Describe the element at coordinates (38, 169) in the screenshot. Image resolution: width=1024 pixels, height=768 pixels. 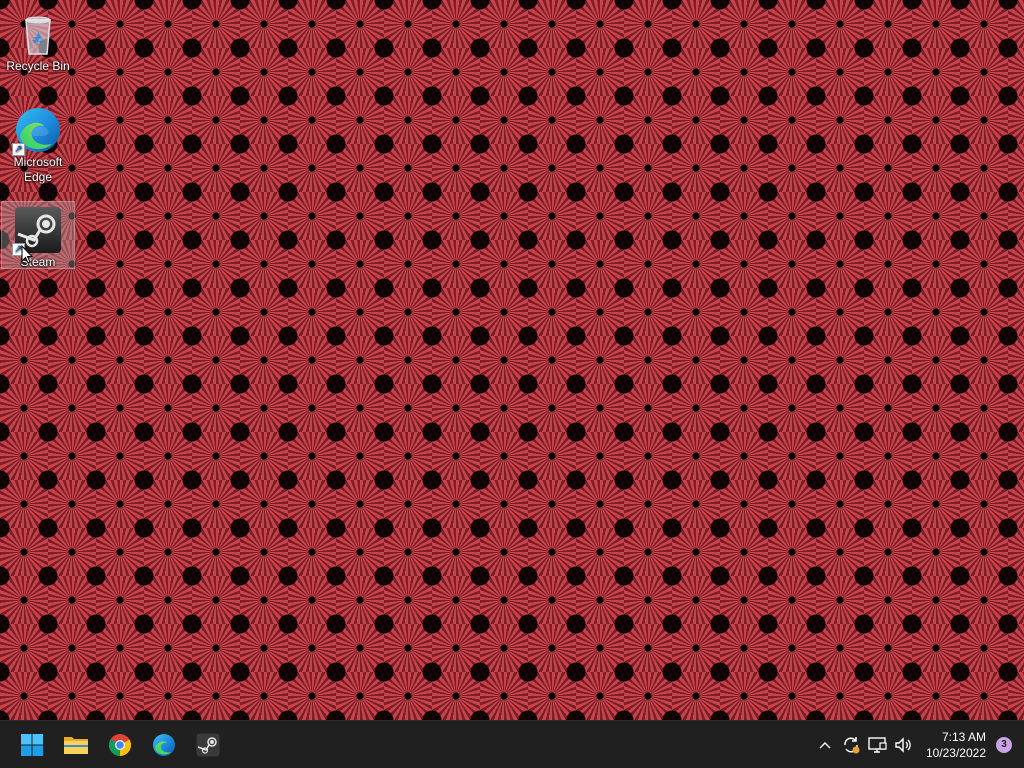
I see `desktop-icon-label: Microsoft Edge` at that location.